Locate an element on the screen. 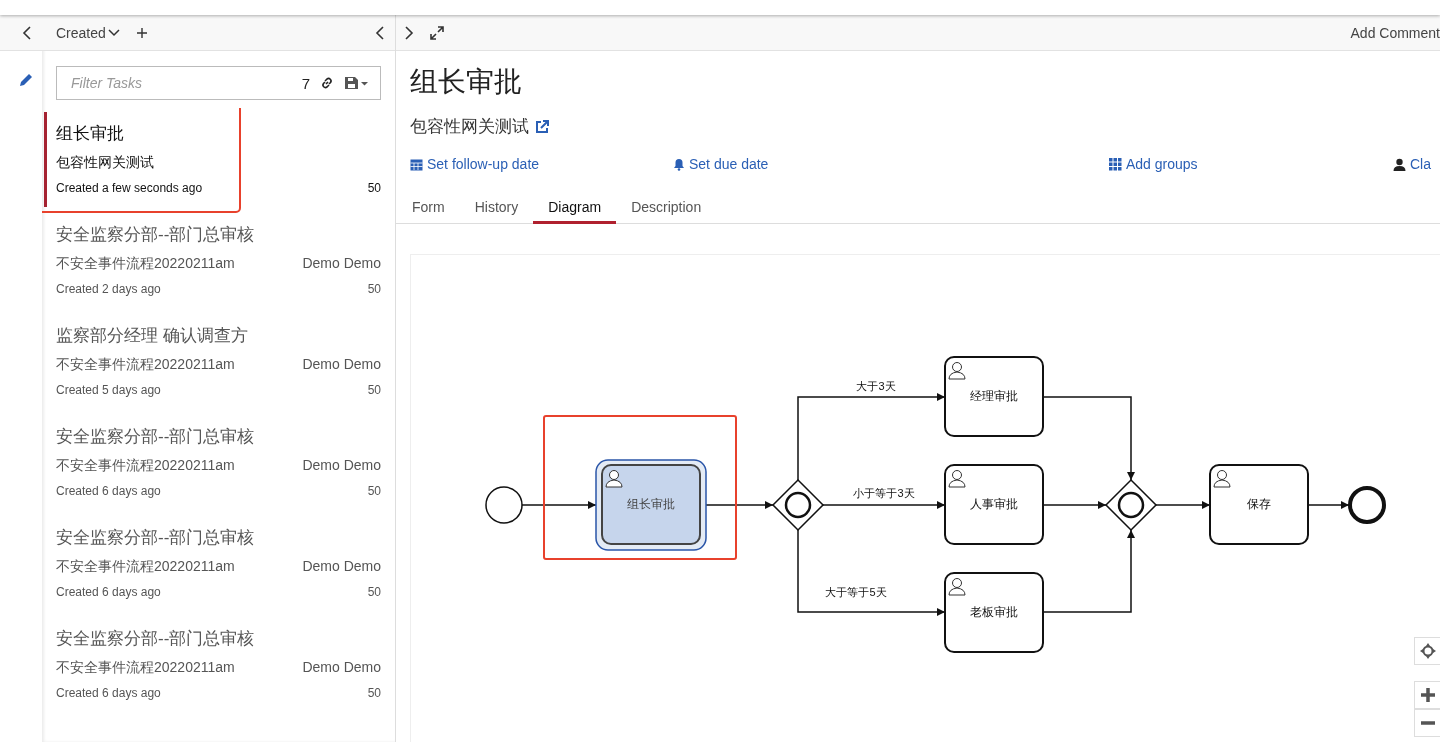 The image size is (1440, 742). end-event is located at coordinates (1367, 505).